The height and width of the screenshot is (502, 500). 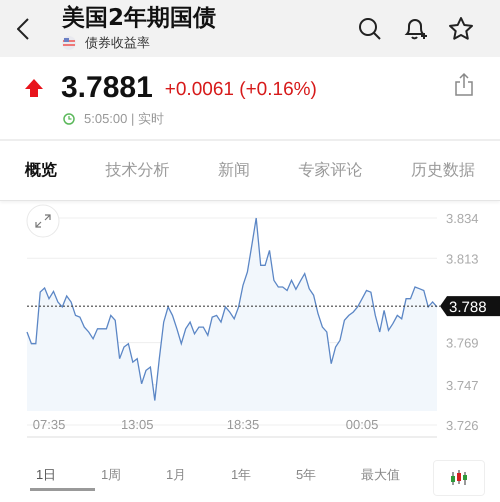 What do you see at coordinates (139, 18) in the screenshot?
I see `page-title: 美国2年期国债` at bounding box center [139, 18].